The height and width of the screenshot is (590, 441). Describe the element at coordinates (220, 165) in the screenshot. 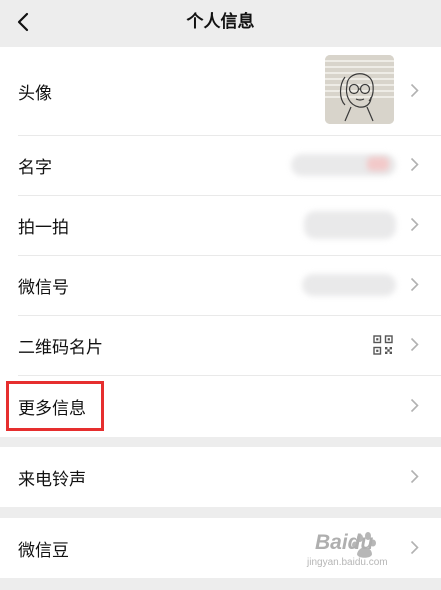

I see `row-name: 名字` at that location.